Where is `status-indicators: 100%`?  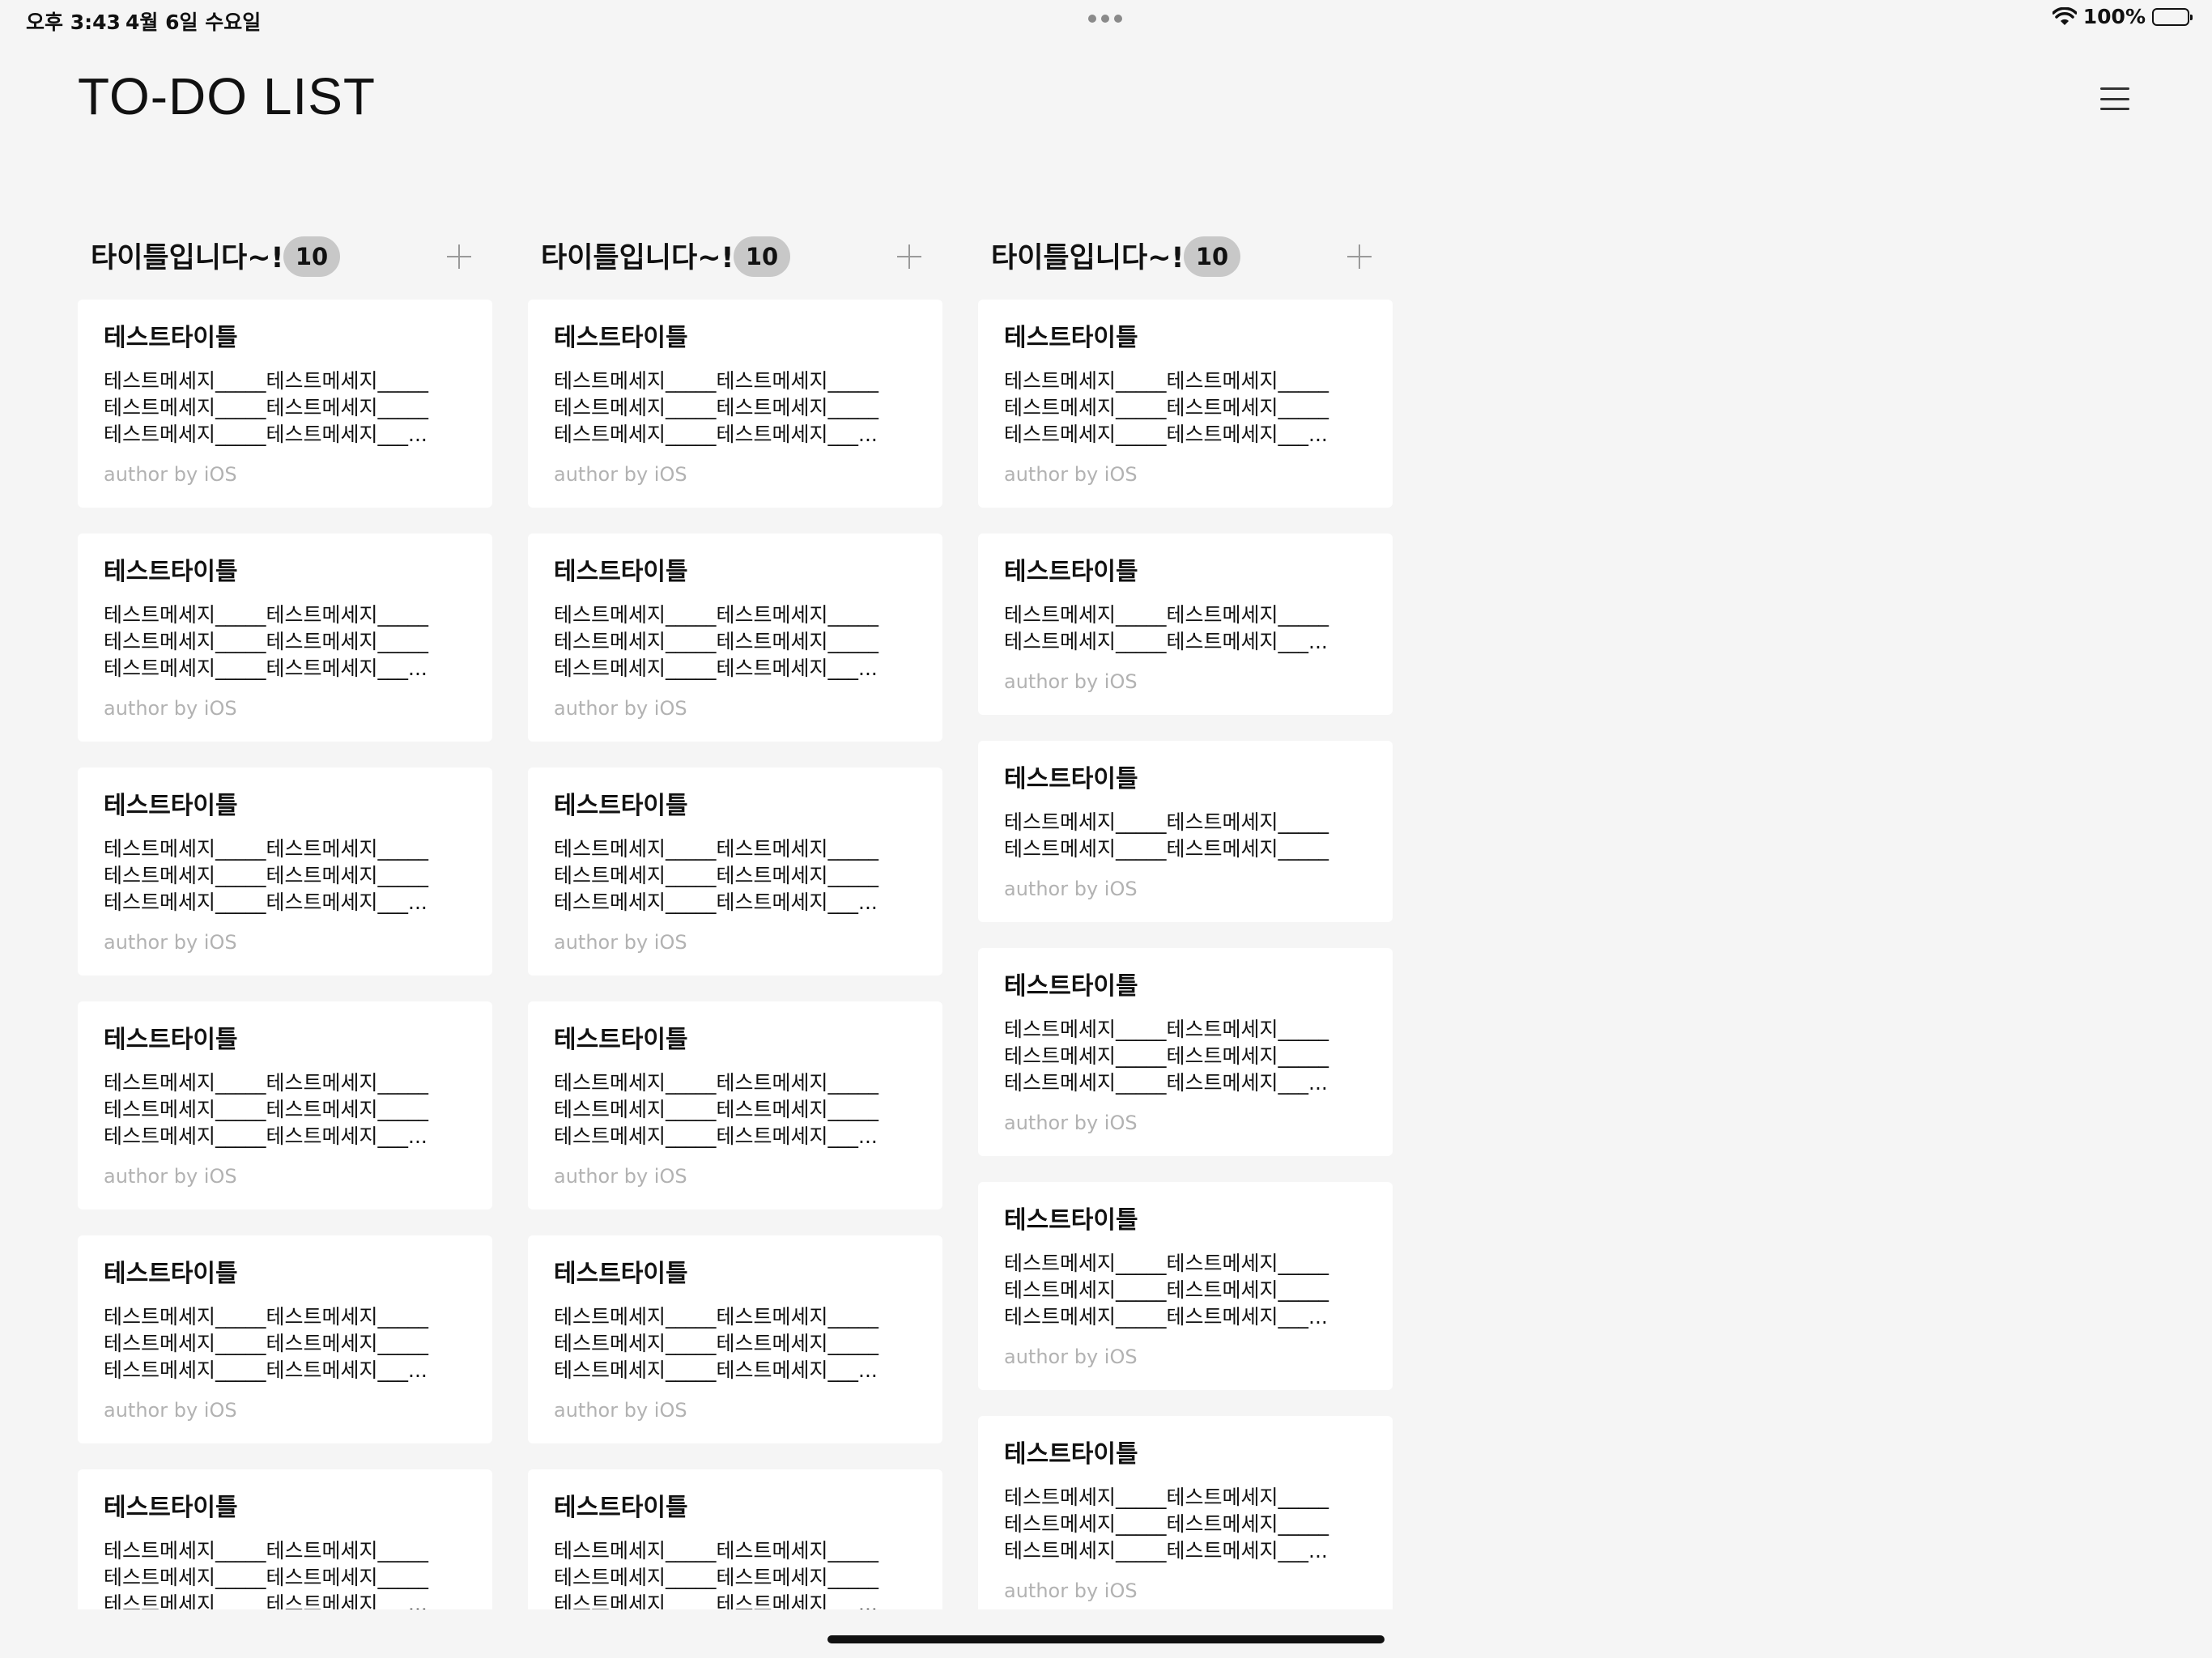 status-indicators: 100% is located at coordinates (2122, 16).